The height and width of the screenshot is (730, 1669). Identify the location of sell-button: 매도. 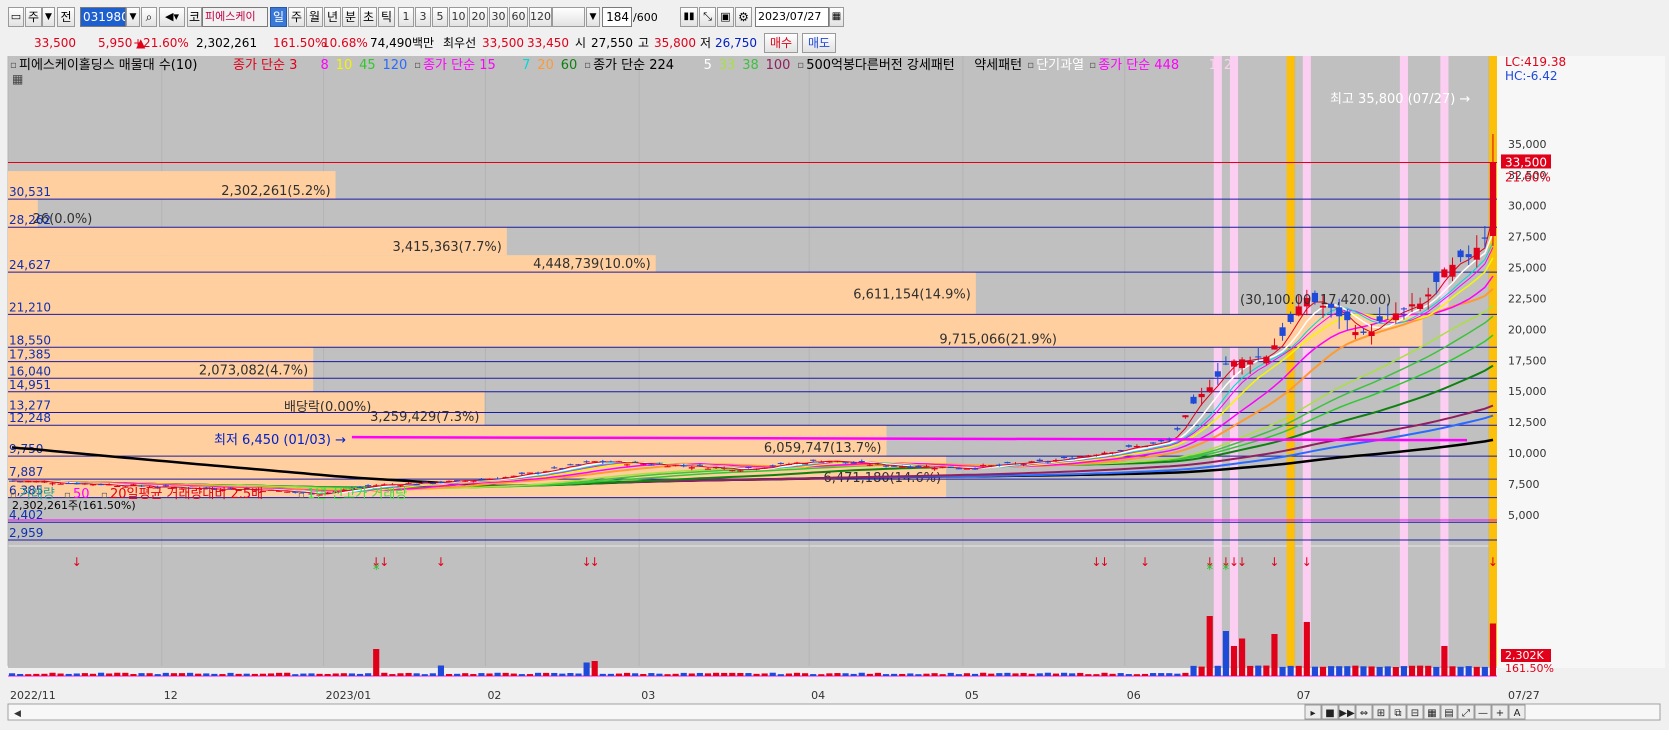
(819, 43).